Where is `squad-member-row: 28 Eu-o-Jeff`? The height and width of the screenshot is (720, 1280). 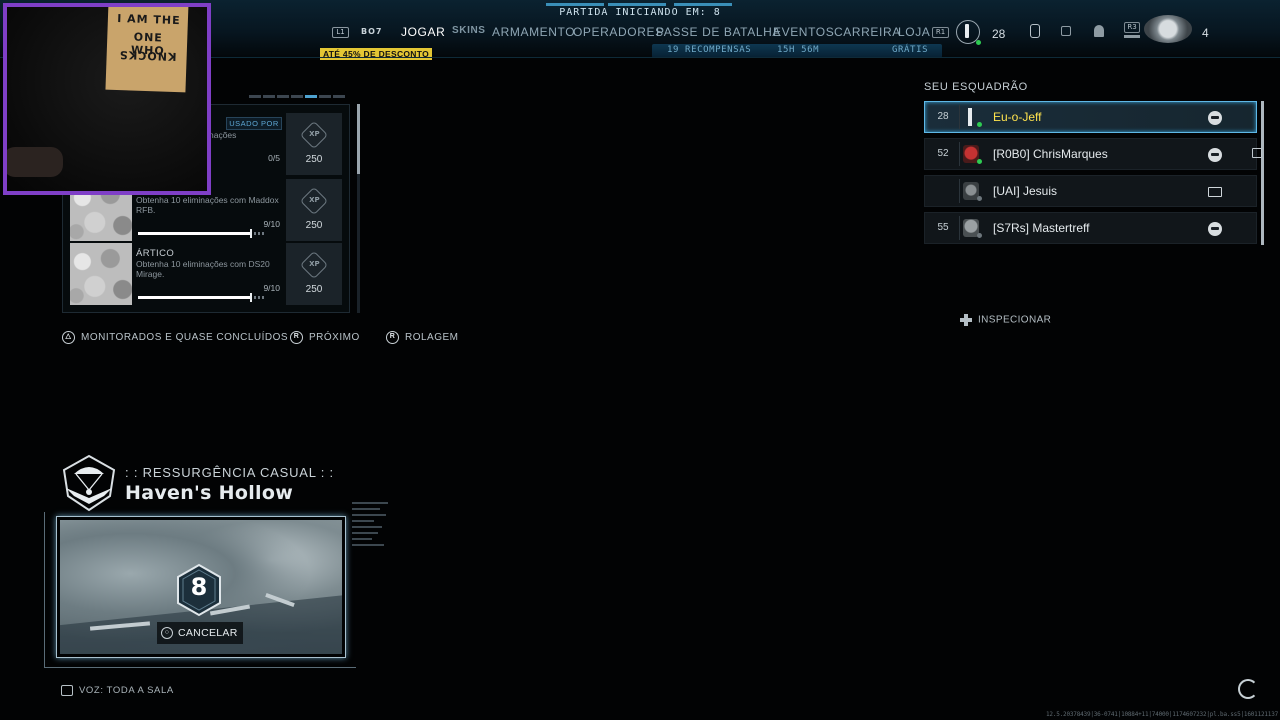 squad-member-row: 28 Eu-o-Jeff is located at coordinates (1090, 117).